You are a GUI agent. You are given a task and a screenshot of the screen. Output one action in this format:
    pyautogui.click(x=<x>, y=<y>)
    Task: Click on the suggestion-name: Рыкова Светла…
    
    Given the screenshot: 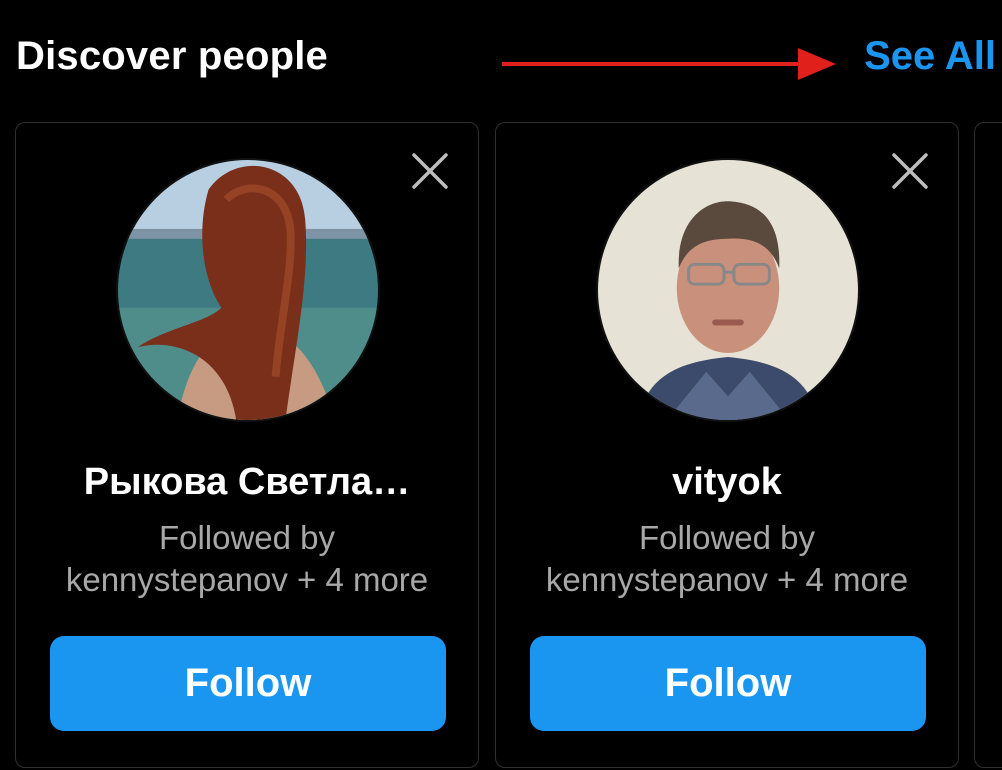 What is the action you would take?
    pyautogui.click(x=247, y=482)
    